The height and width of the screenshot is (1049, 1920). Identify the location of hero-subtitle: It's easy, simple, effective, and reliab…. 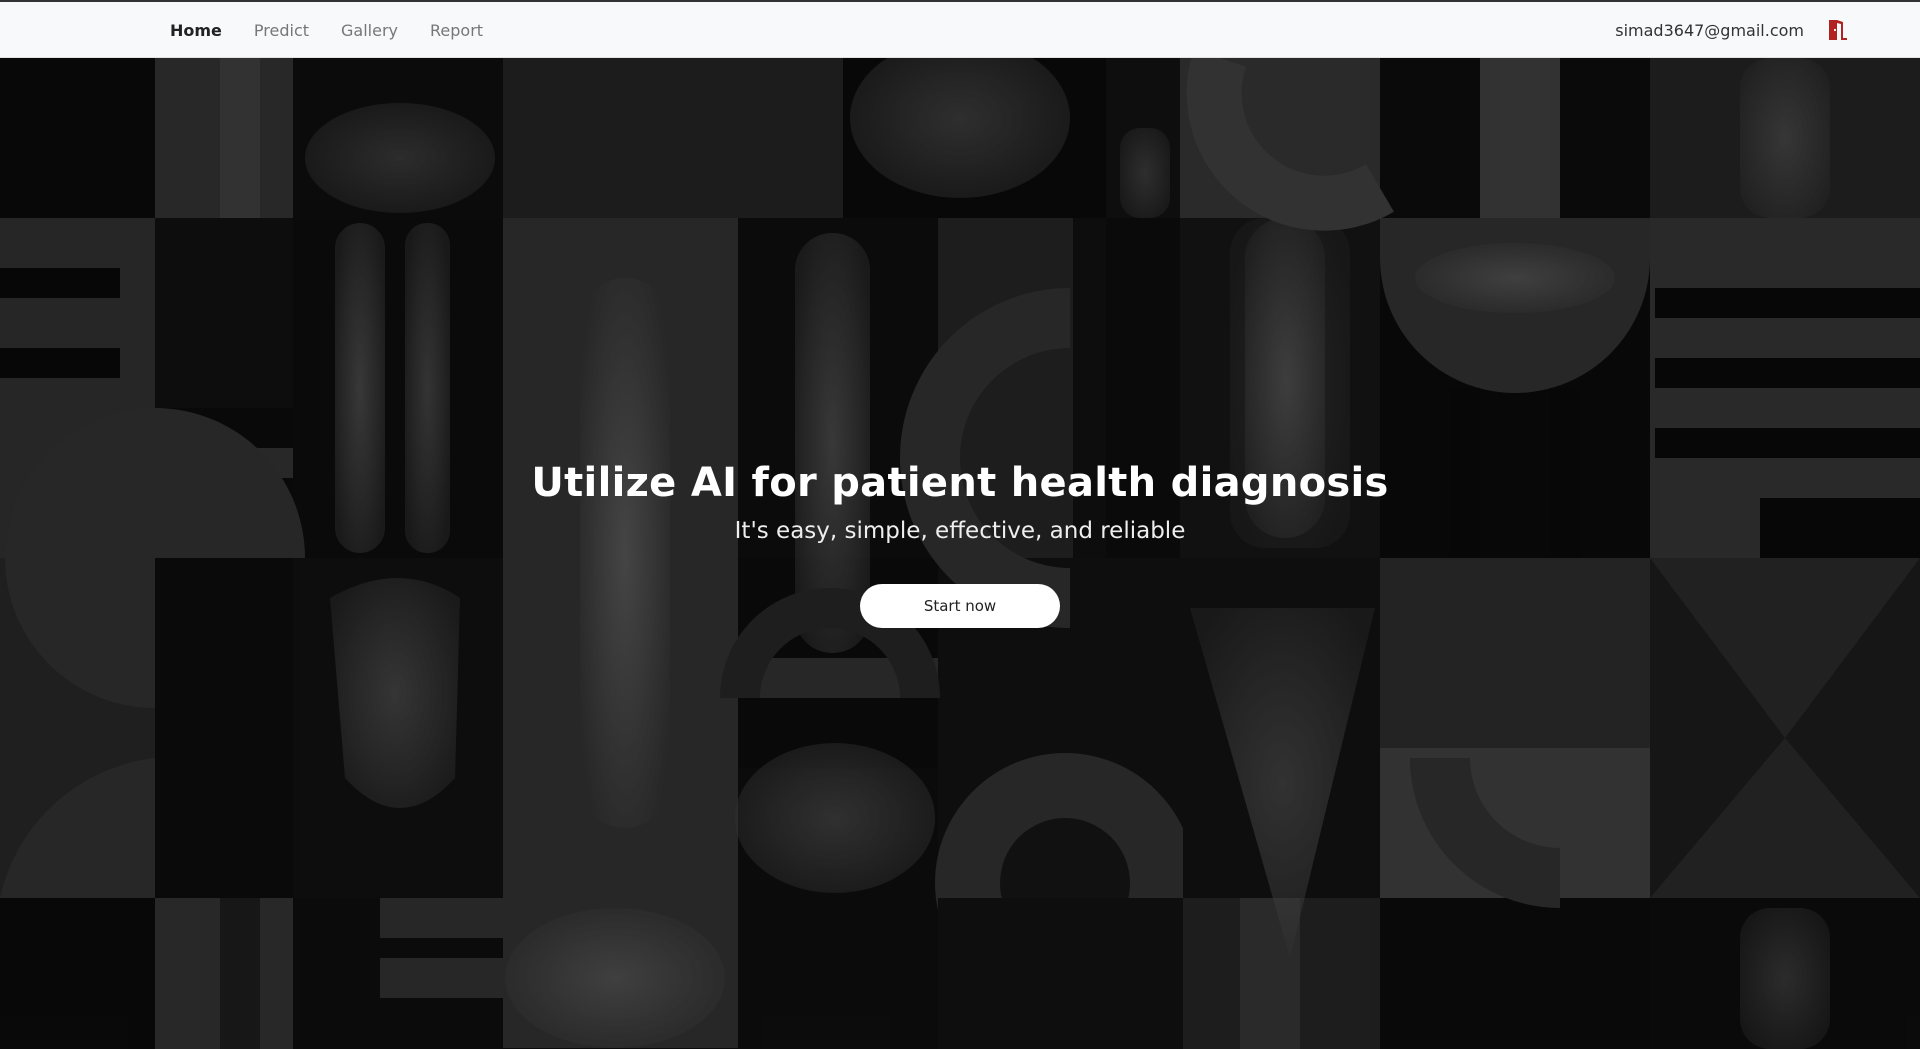
(960, 531).